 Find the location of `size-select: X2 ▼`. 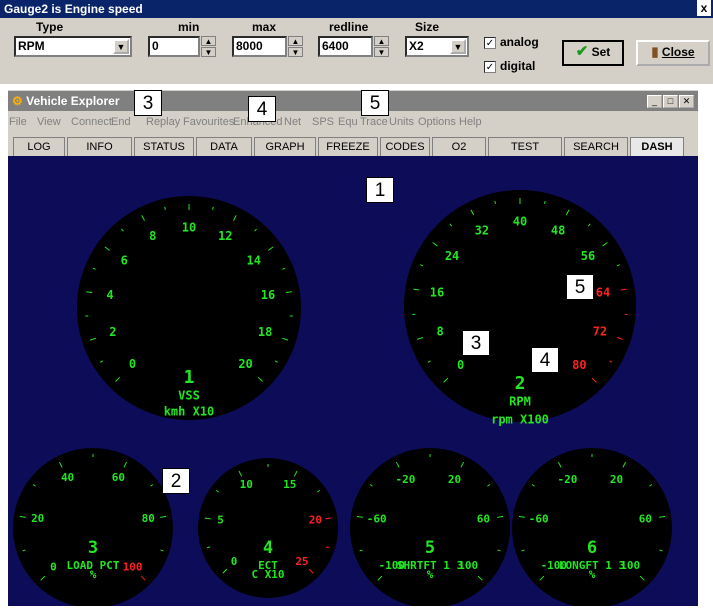

size-select: X2 ▼ is located at coordinates (437, 46).